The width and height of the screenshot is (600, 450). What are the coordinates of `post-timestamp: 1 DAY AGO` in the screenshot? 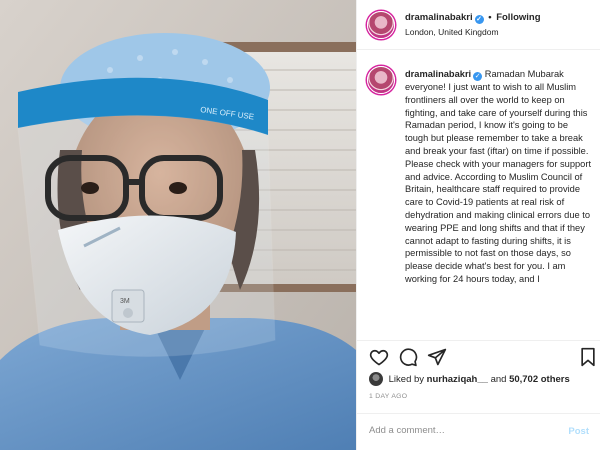 It's located at (388, 396).